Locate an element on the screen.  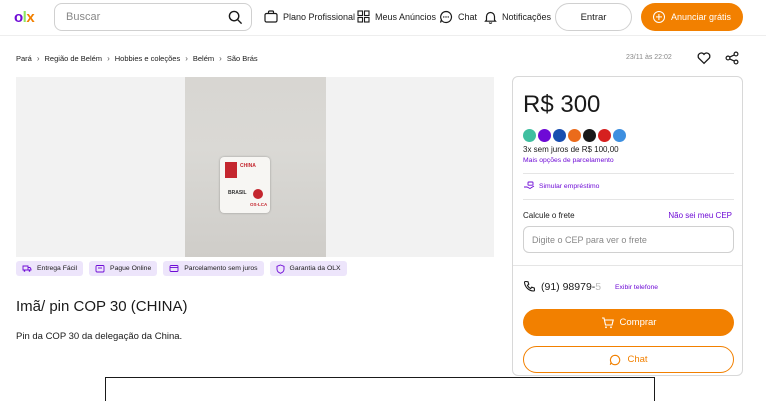
shield-icon is located at coordinates (280, 269).